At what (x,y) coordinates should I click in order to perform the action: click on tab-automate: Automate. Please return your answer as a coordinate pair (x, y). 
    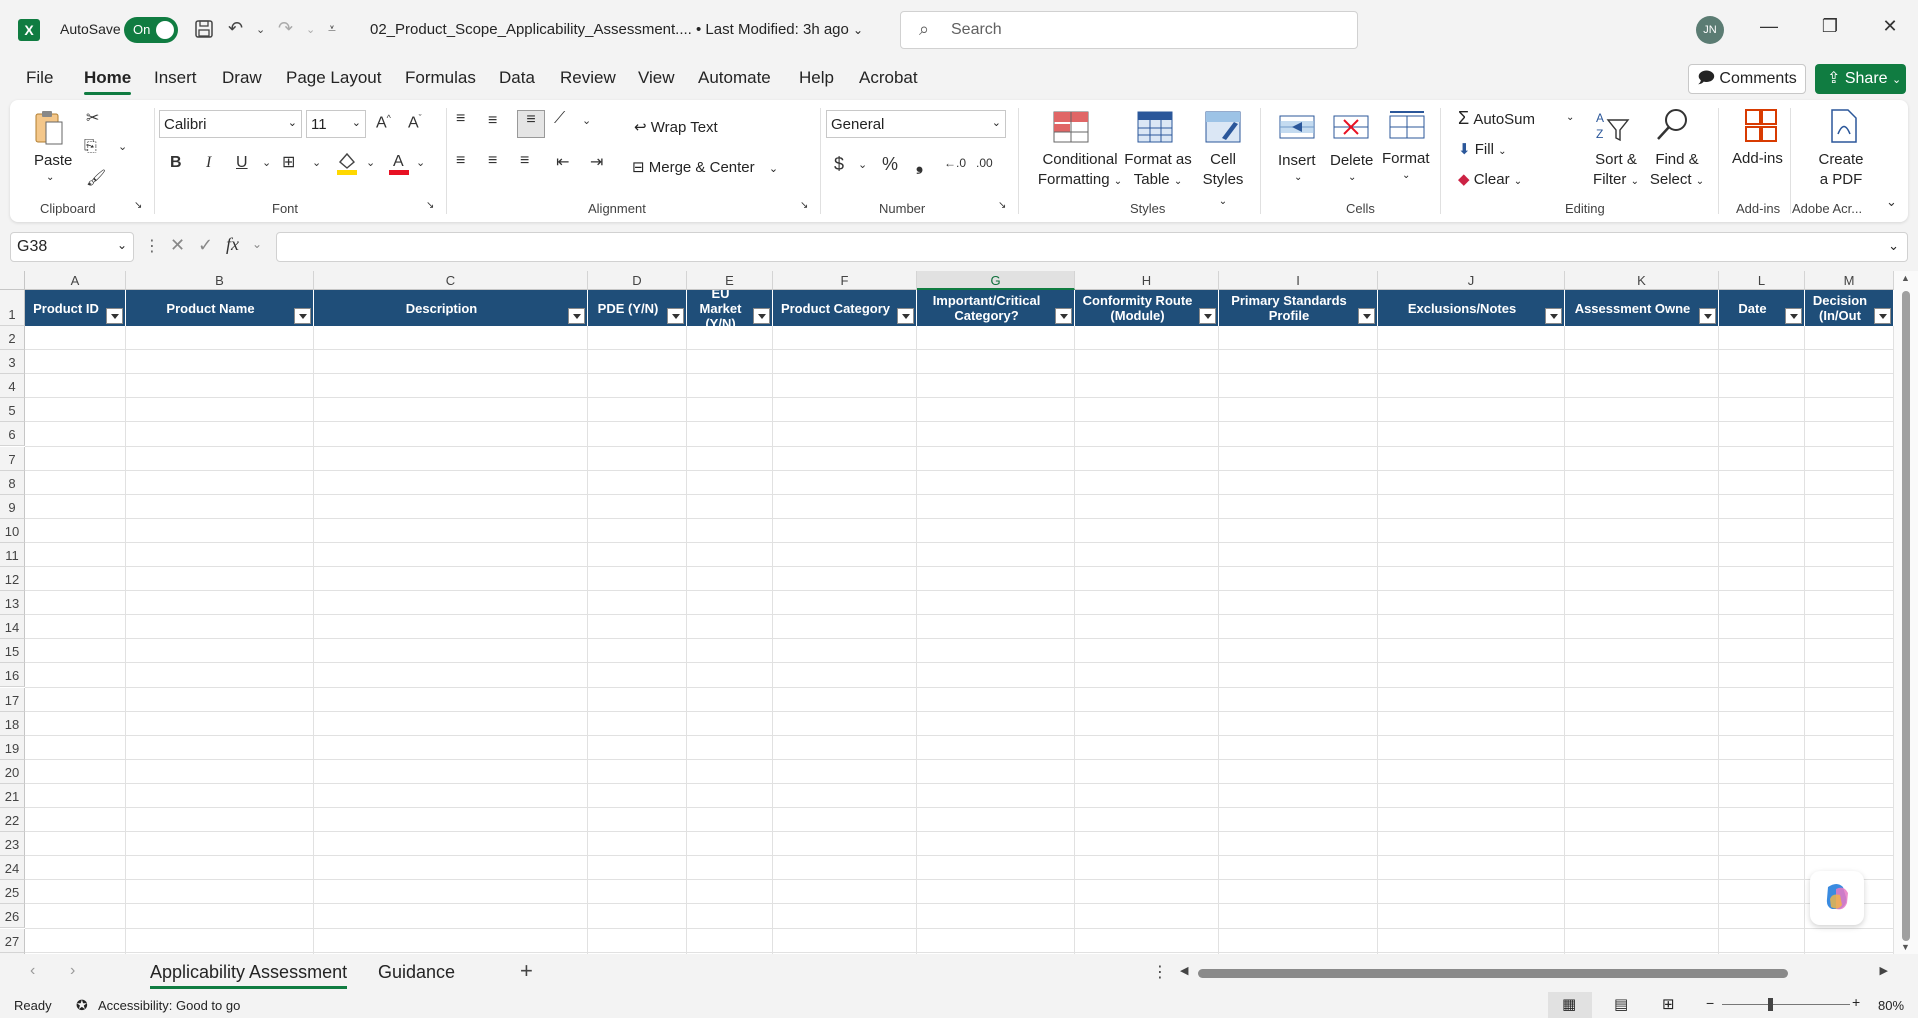
    Looking at the image, I should click on (734, 78).